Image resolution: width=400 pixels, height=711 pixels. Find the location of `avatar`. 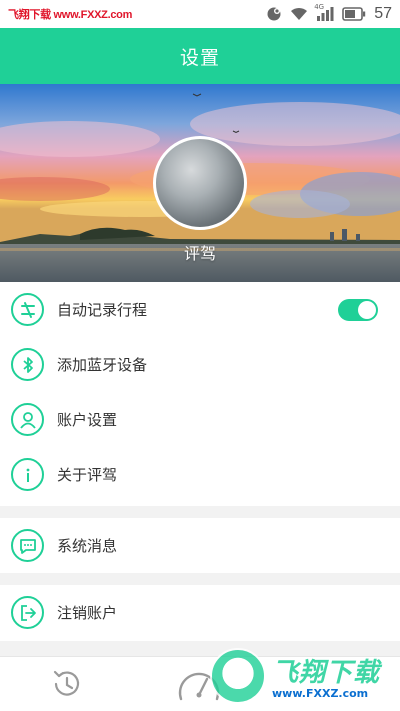

avatar is located at coordinates (200, 183).